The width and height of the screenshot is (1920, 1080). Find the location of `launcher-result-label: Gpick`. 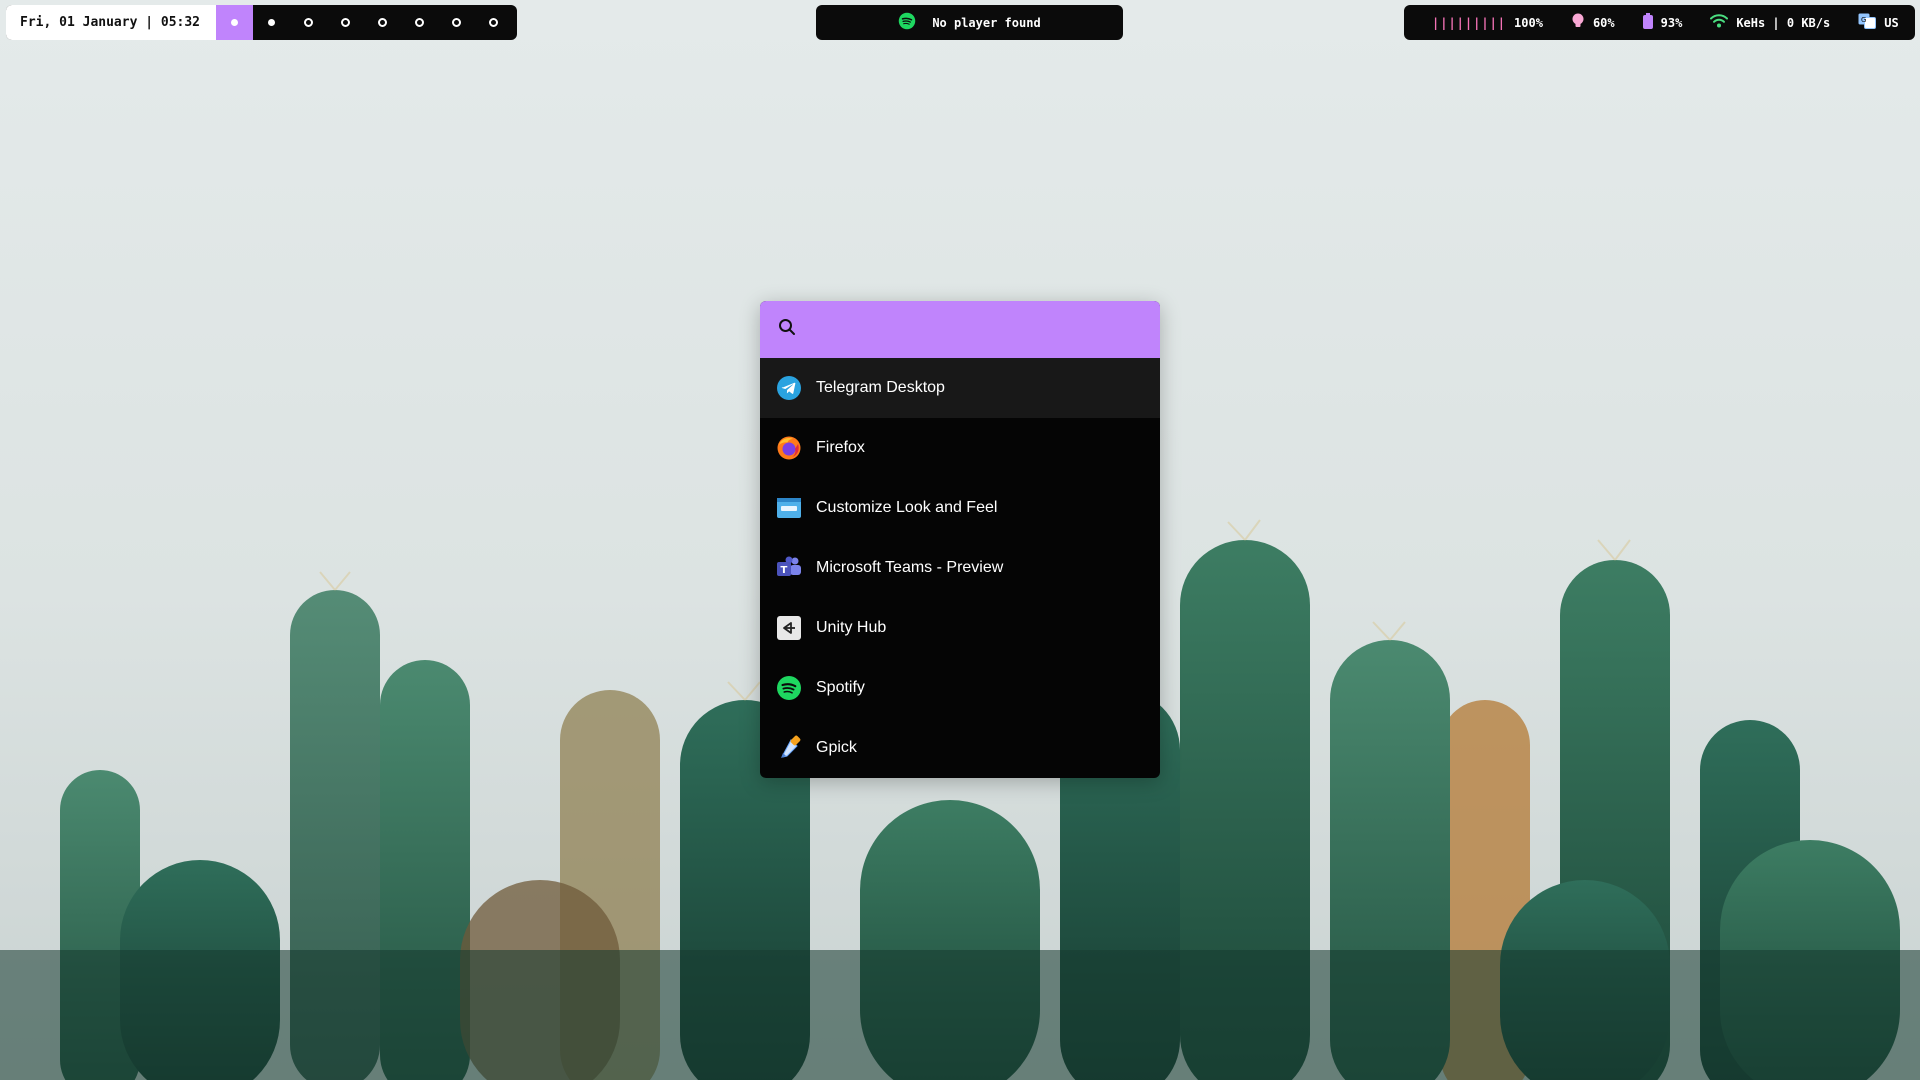

launcher-result-label: Gpick is located at coordinates (836, 747).